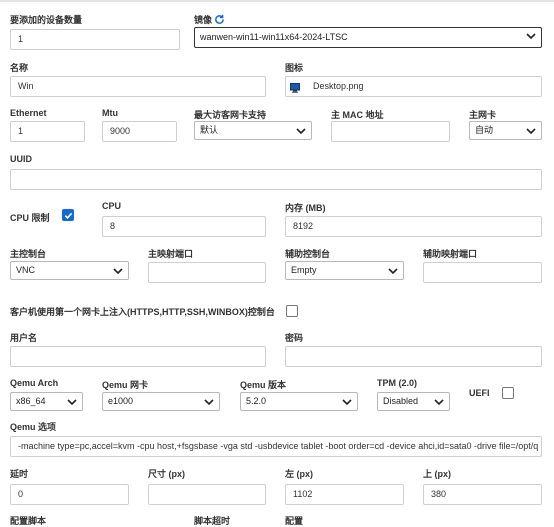 This screenshot has width=554, height=527. What do you see at coordinates (357, 115) in the screenshot?
I see `main-mac-label: 主 MAC 地址` at bounding box center [357, 115].